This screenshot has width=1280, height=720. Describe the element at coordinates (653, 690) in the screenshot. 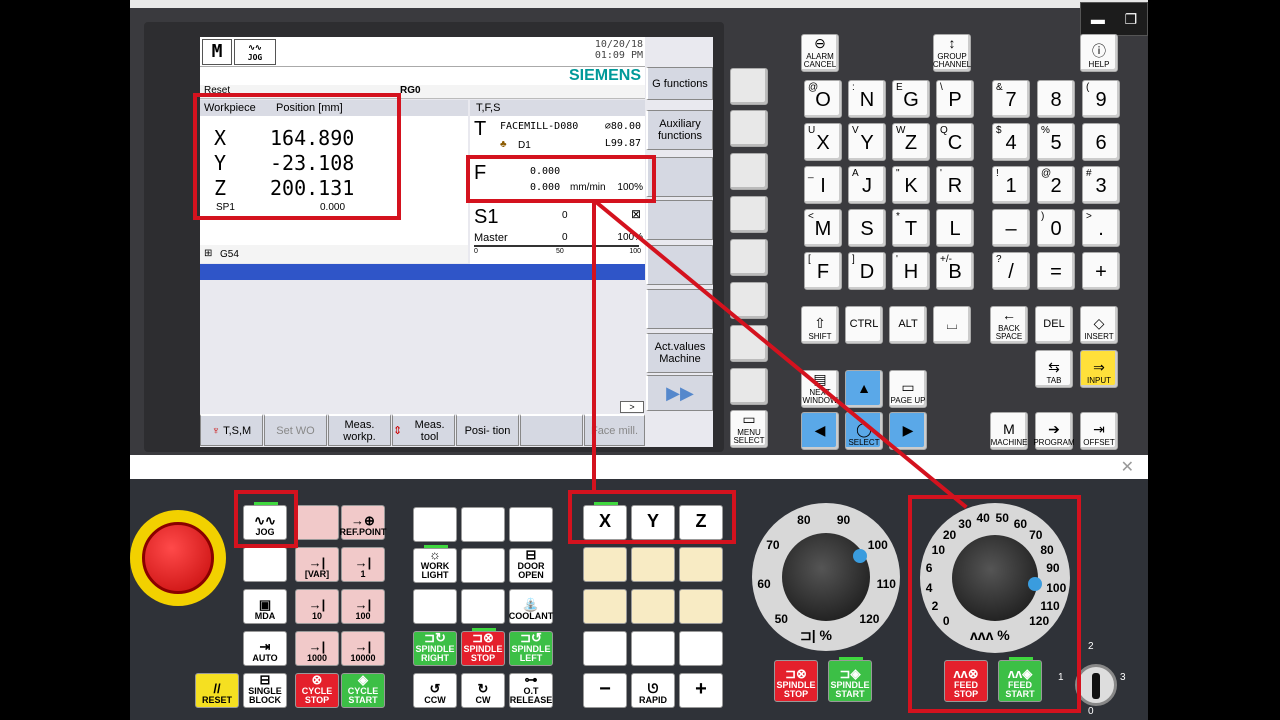

I see `rapid-button: ᘎ RAPID` at that location.